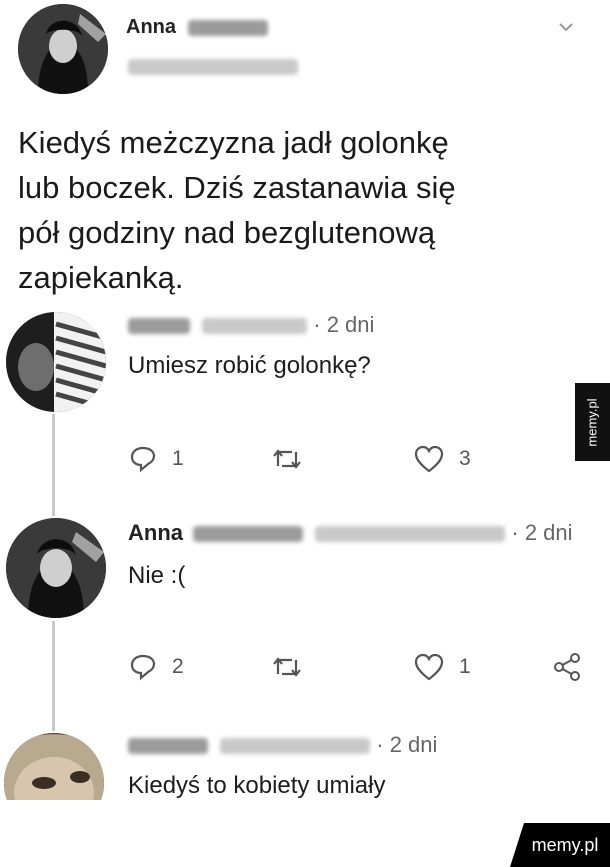 Image resolution: width=610 pixels, height=867 pixels. What do you see at coordinates (257, 785) in the screenshot?
I see `reply-text: Kiedyś to kobiety umiały` at bounding box center [257, 785].